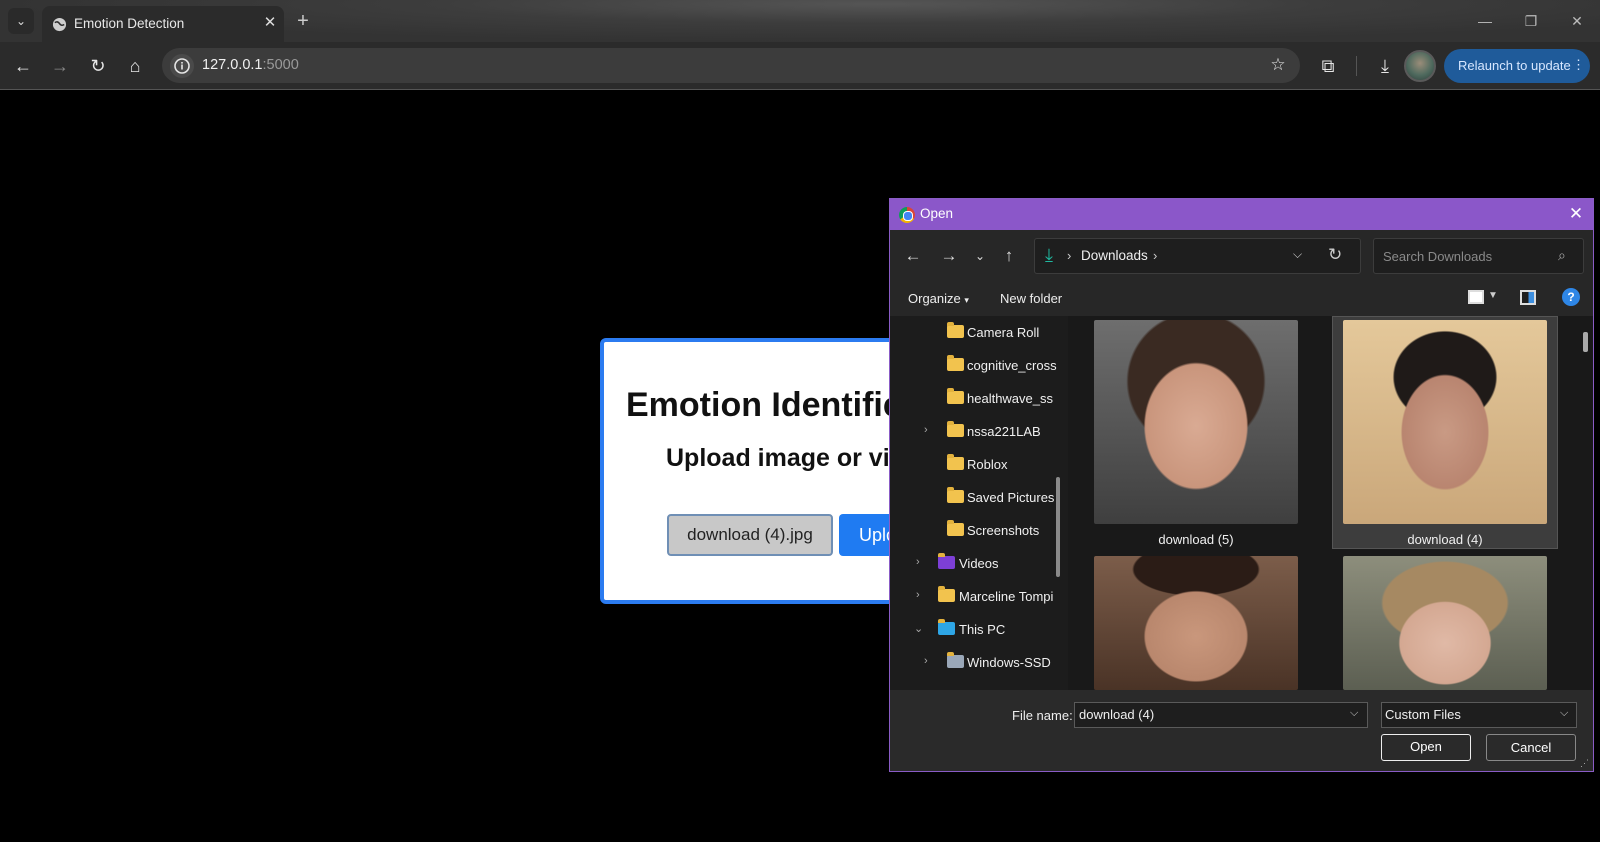 This screenshot has height=842, width=1600. What do you see at coordinates (1517, 66) in the screenshot?
I see `relaunch-button: Relaunch to update ⋮` at bounding box center [1517, 66].